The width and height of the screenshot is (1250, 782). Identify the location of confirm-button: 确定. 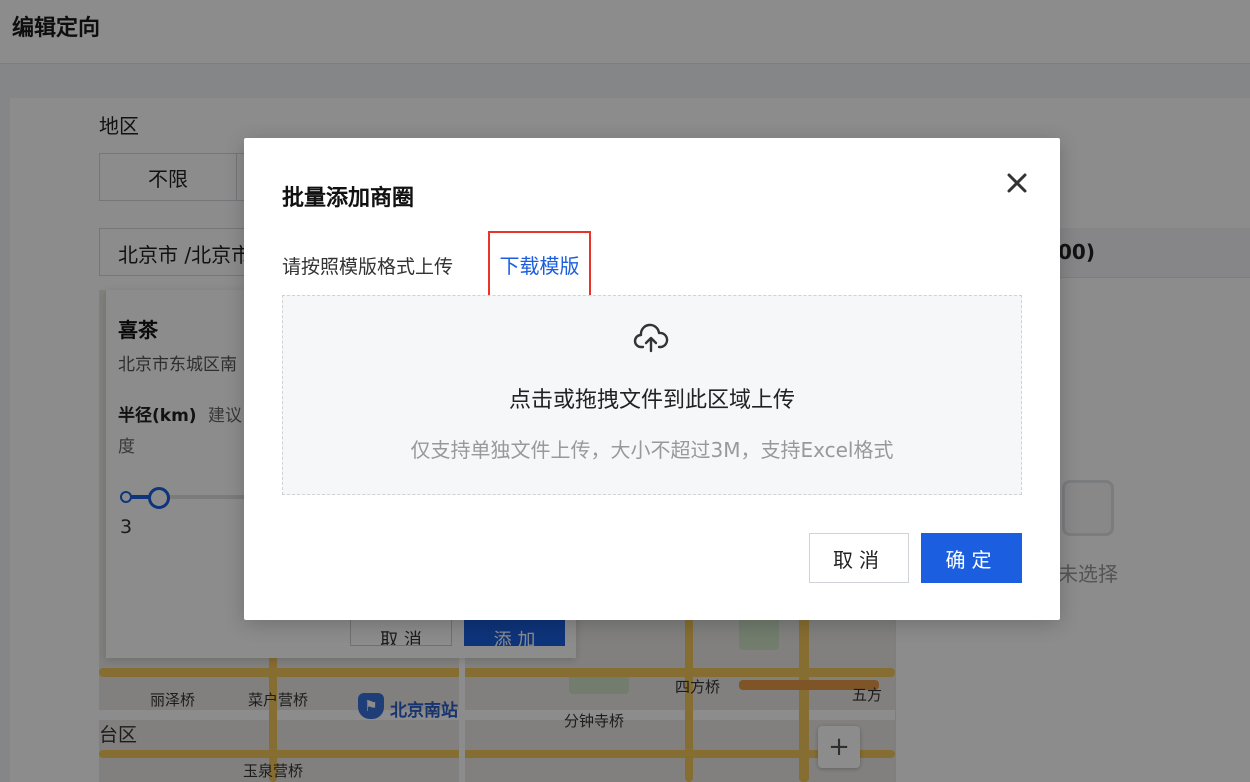
(971, 558).